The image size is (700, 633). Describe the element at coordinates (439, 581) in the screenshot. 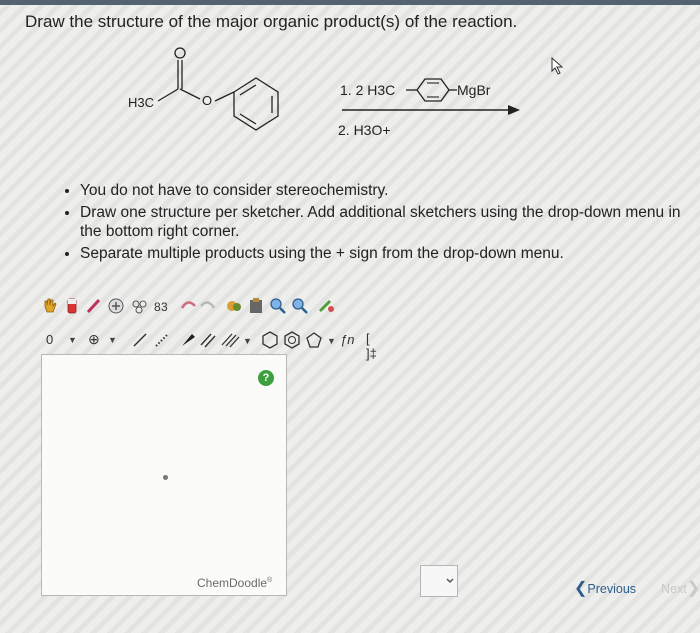

I see `add-sketcher-dropdown` at that location.